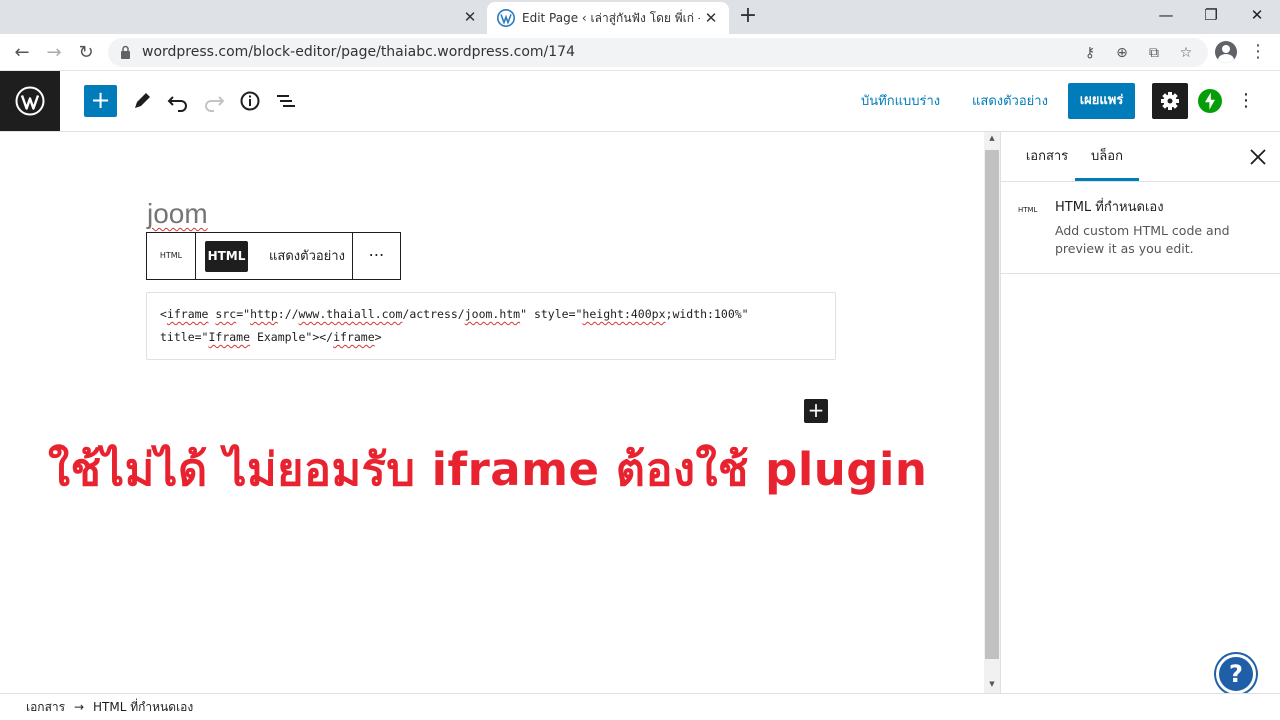 This screenshot has height=720, width=1280. I want to click on key-icon: ⚷, so click(1090, 53).